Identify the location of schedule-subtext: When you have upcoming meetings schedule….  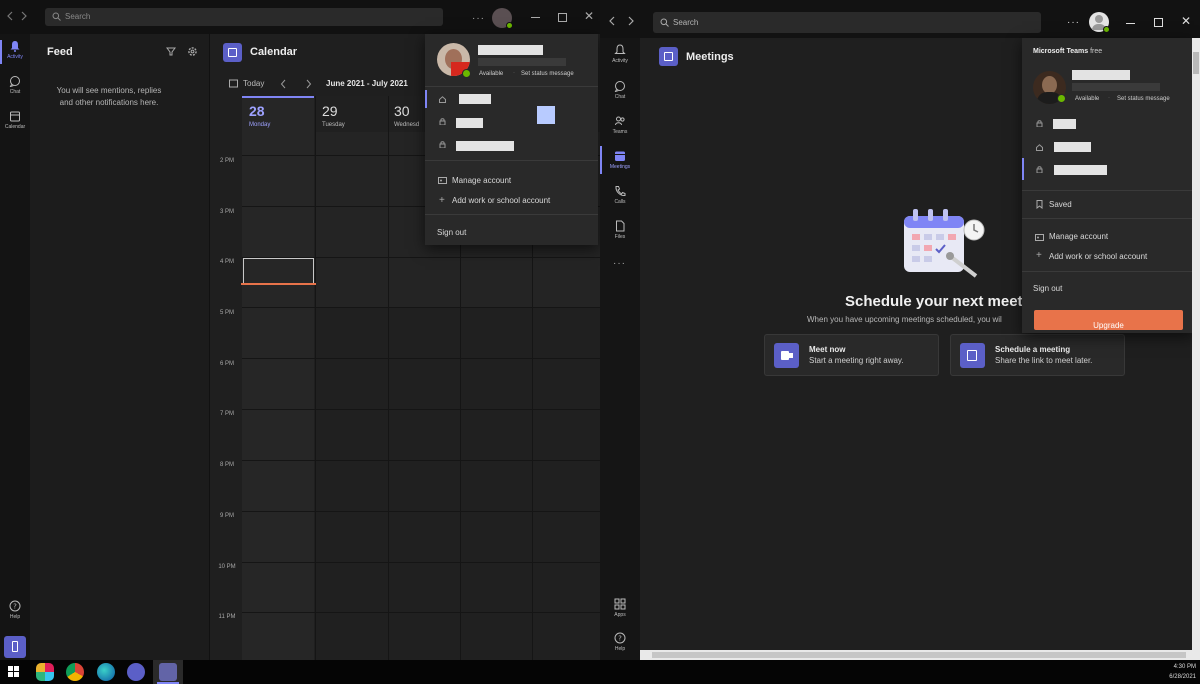
(904, 319).